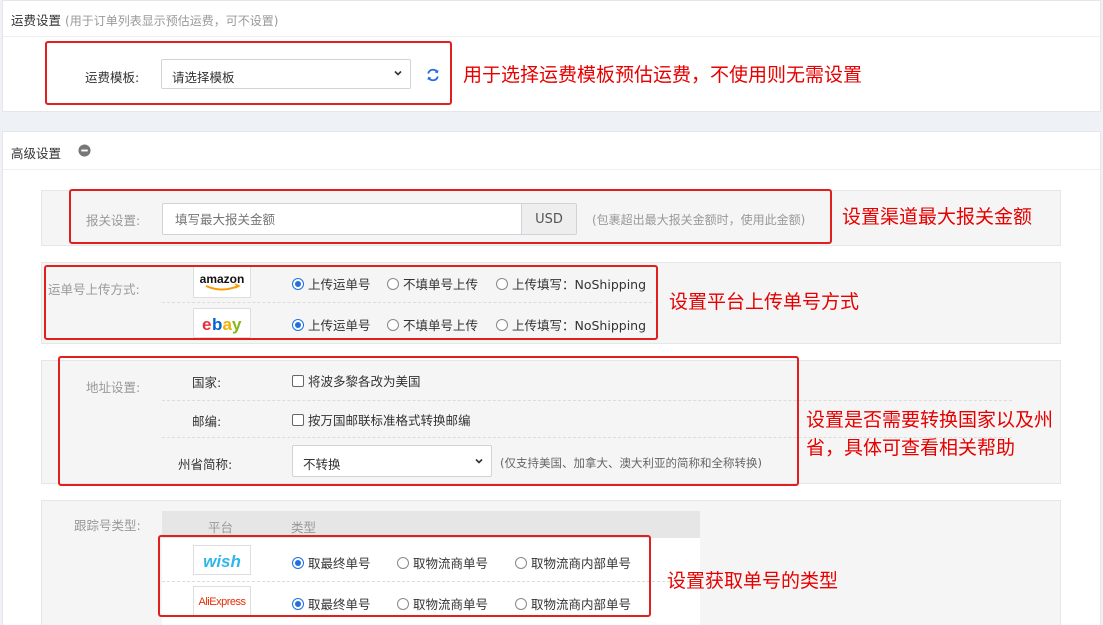  I want to click on shipping-title: 运费设置 (用于订单列表显示预估运费，可不设置), so click(144, 19).